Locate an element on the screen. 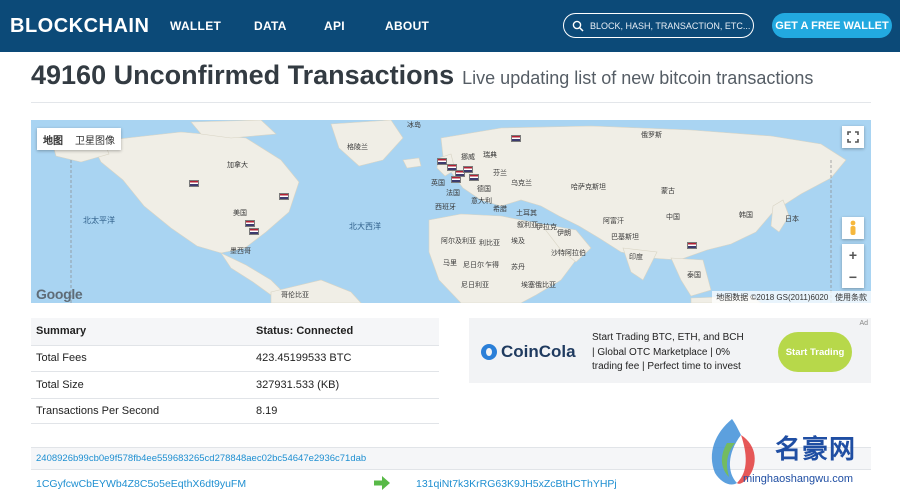 Image resolution: width=900 pixels, height=496 pixels. map-label: 埃塞俄比亚 is located at coordinates (538, 285).